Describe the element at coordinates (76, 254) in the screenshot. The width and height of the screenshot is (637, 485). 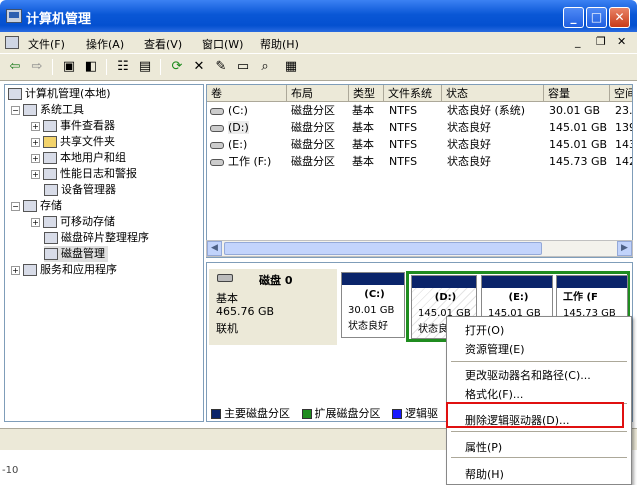
I see `tree-disk-management: 磁盘管理` at that location.